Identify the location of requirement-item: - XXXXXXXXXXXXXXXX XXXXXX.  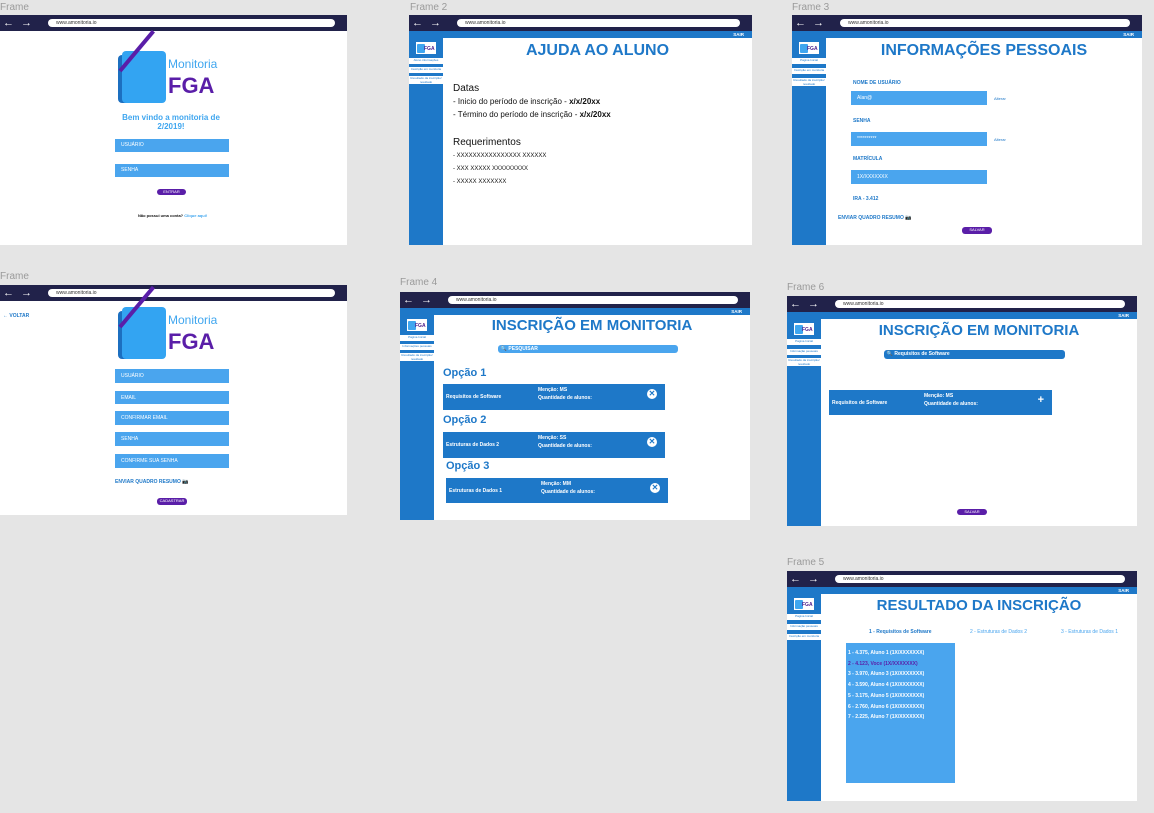
(500, 156).